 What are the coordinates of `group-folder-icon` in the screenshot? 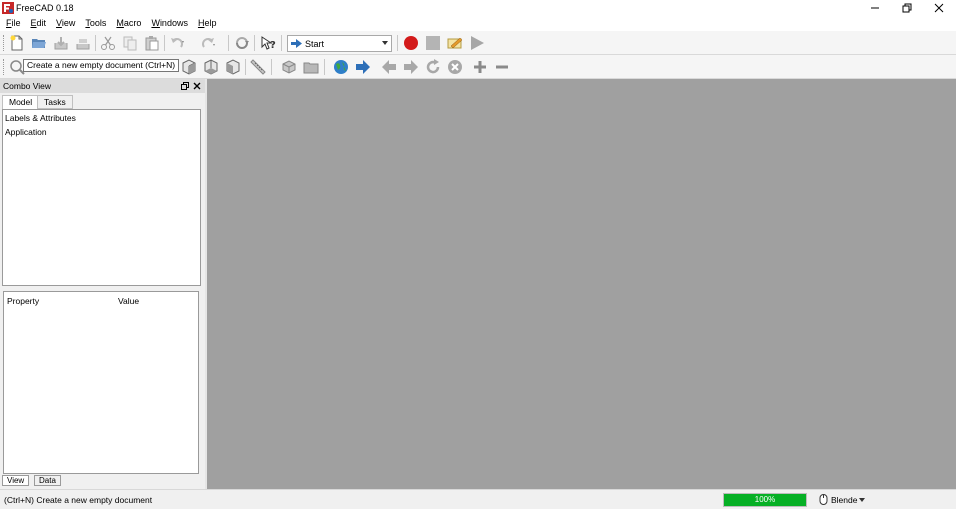 It's located at (311, 68).